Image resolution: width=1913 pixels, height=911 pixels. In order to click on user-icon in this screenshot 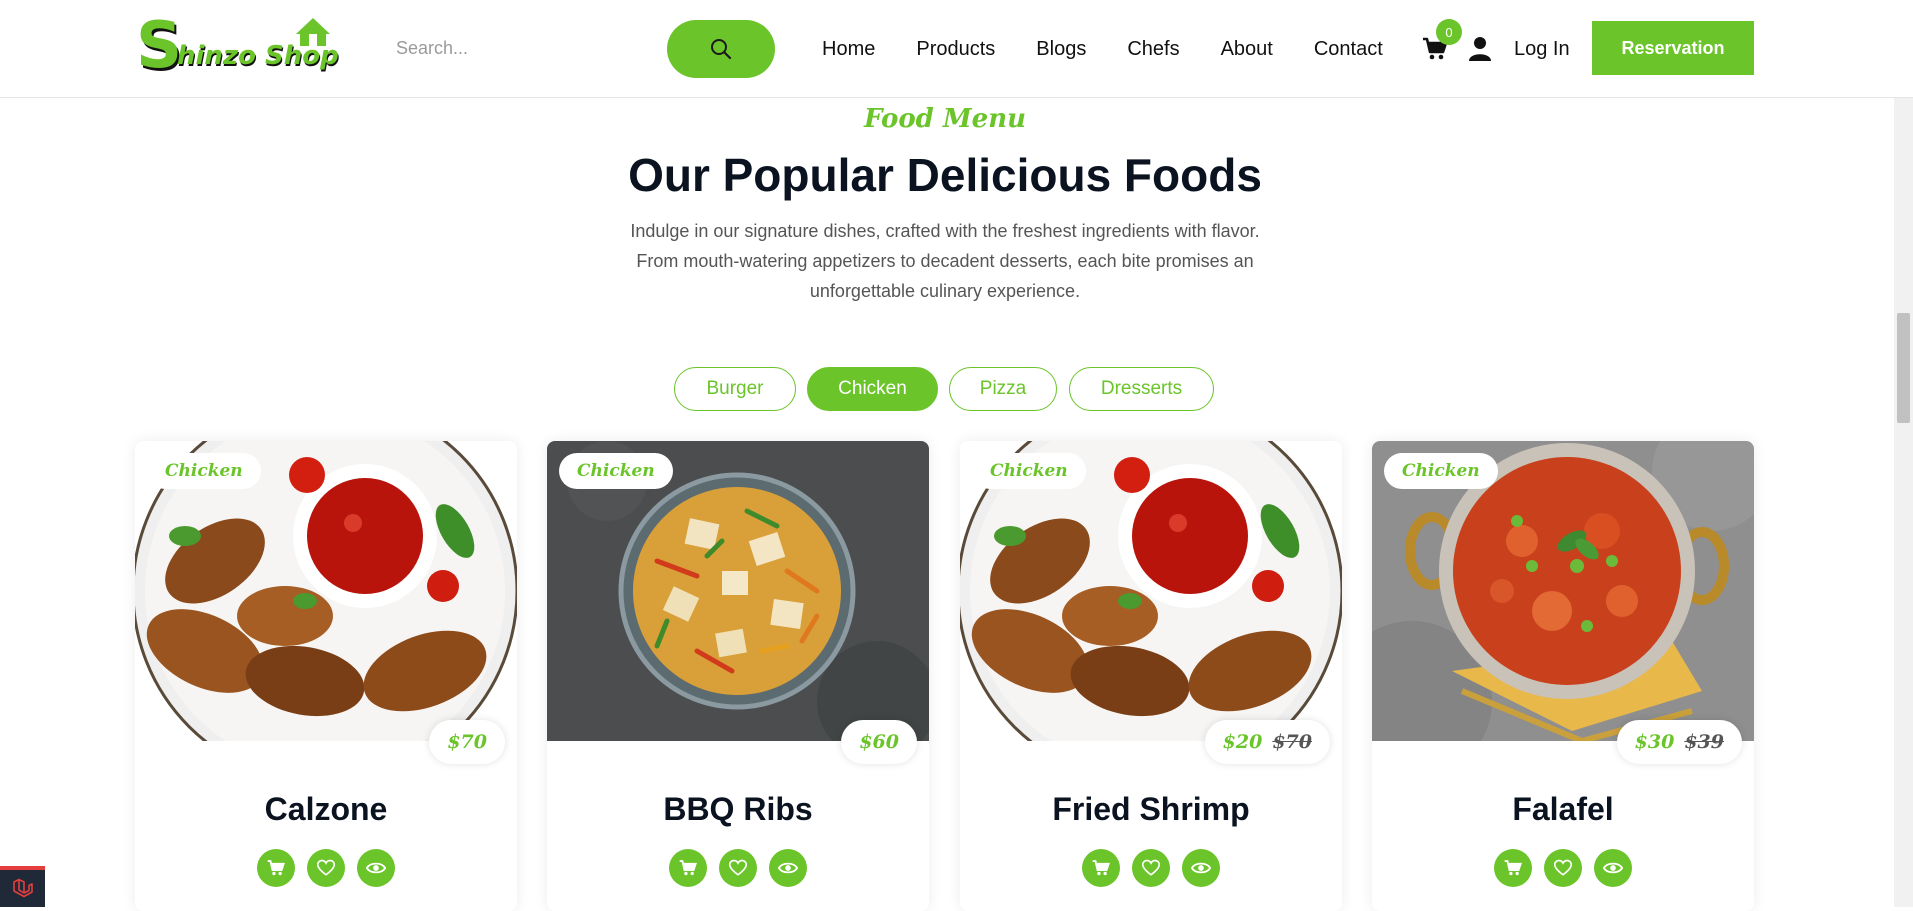, I will do `click(1480, 49)`.